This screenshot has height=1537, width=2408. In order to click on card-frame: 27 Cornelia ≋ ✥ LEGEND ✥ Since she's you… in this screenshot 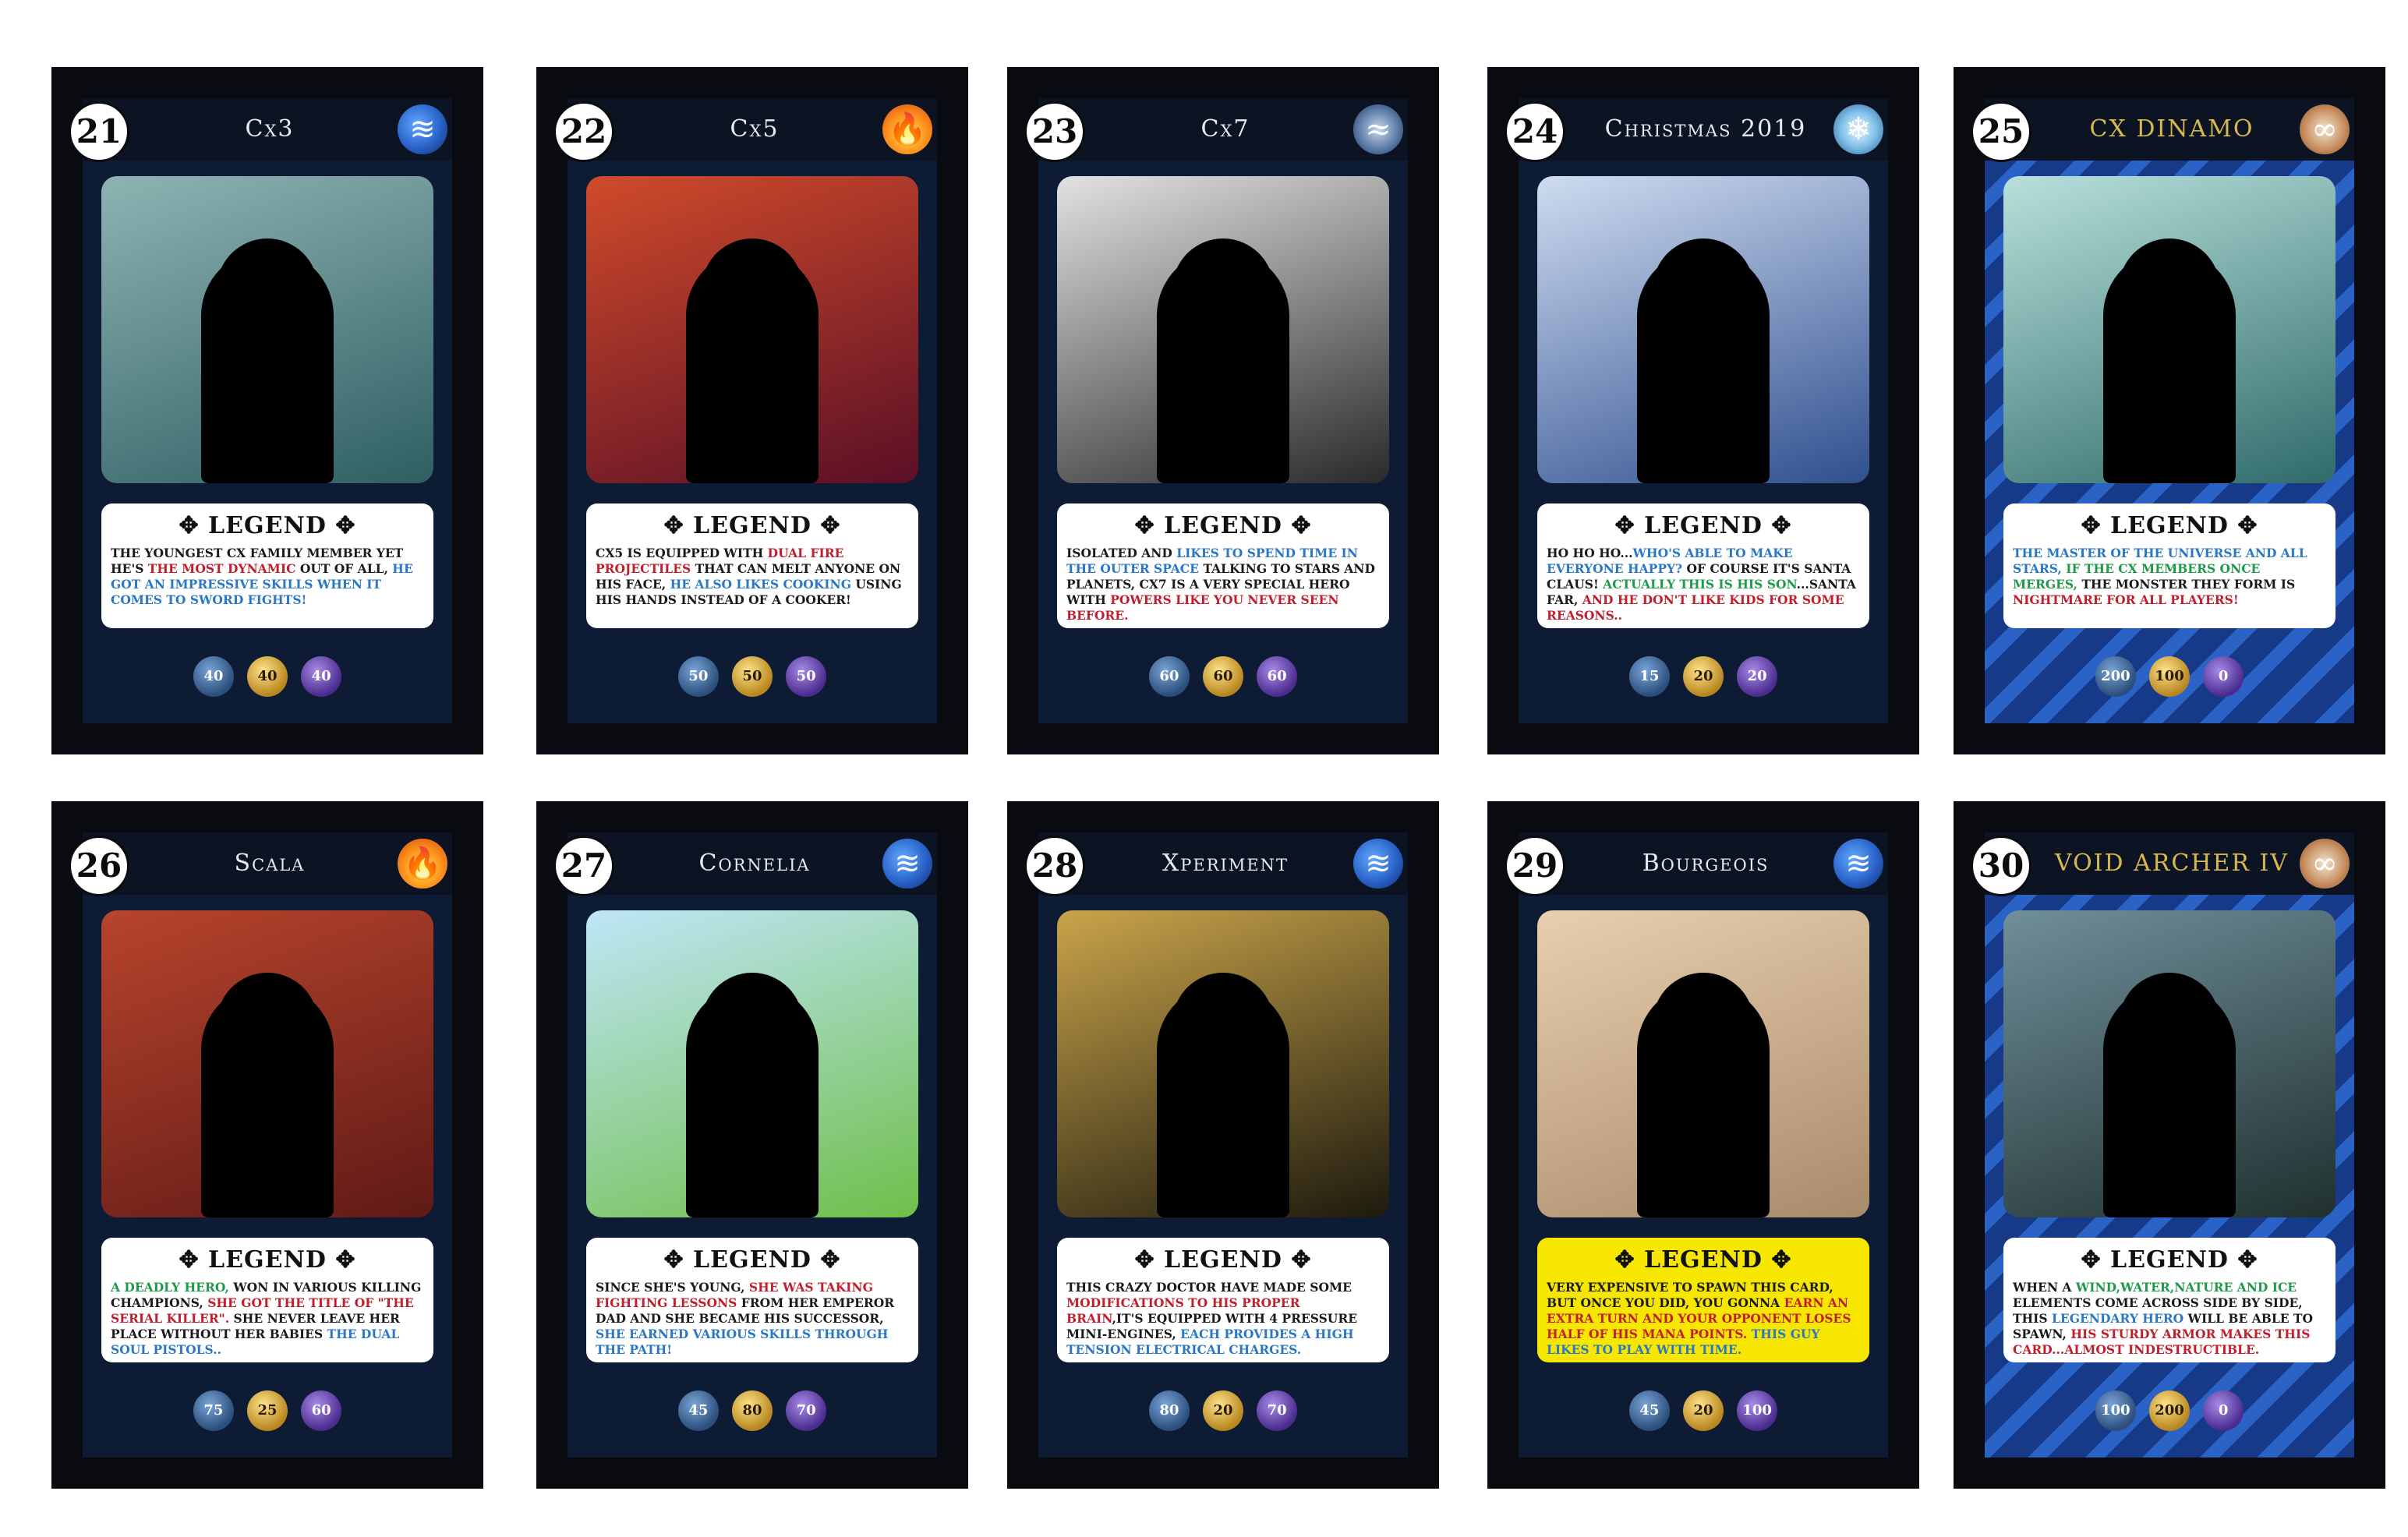, I will do `click(745, 1145)`.